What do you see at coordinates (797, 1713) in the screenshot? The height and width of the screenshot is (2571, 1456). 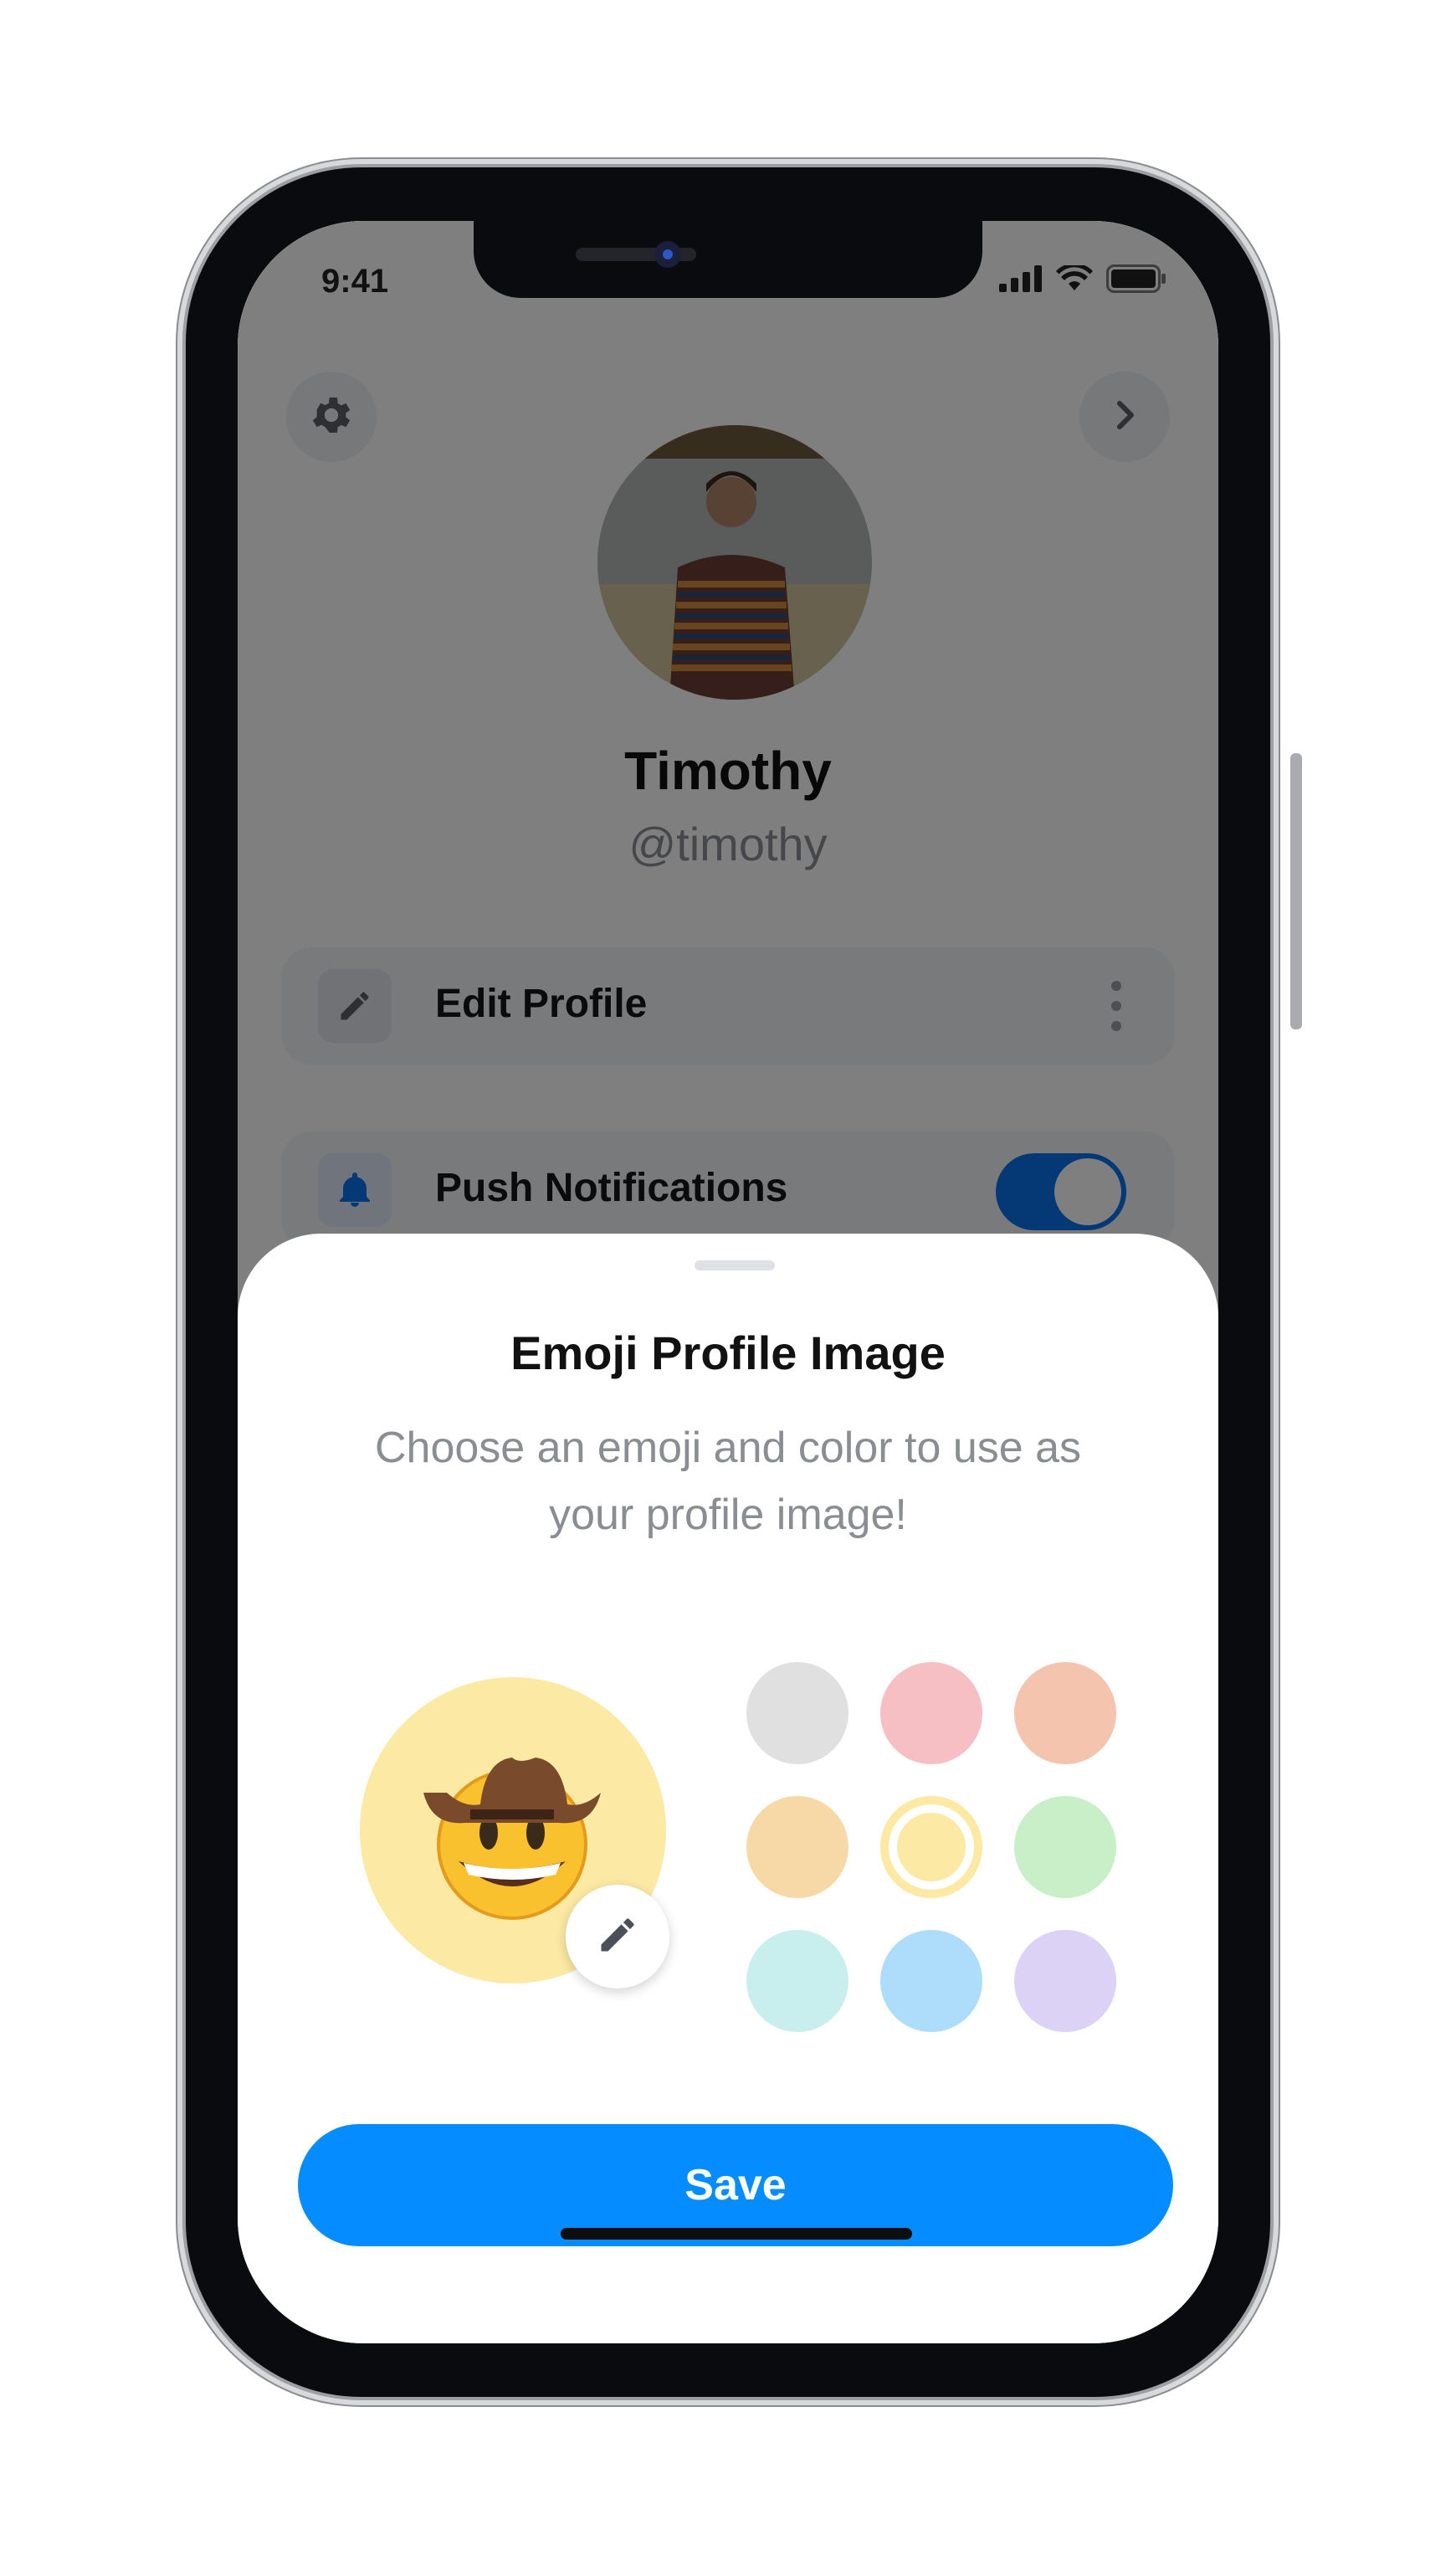 I see `color-swatch-gray` at bounding box center [797, 1713].